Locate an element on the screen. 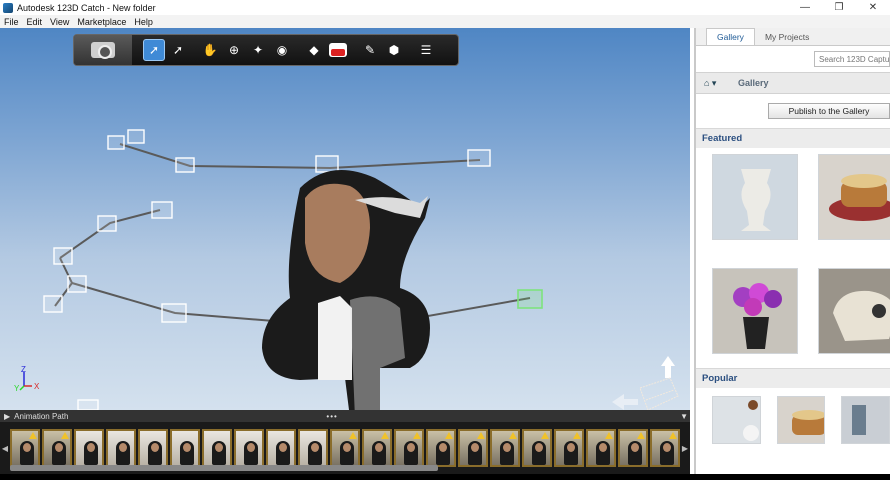 This screenshot has height=480, width=890. animation-path-label: Animation Path is located at coordinates (41, 416).